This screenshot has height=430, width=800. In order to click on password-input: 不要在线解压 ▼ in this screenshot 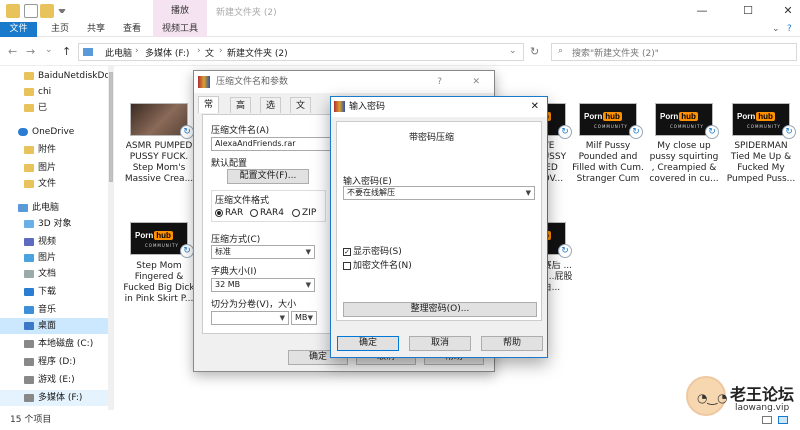, I will do `click(439, 193)`.